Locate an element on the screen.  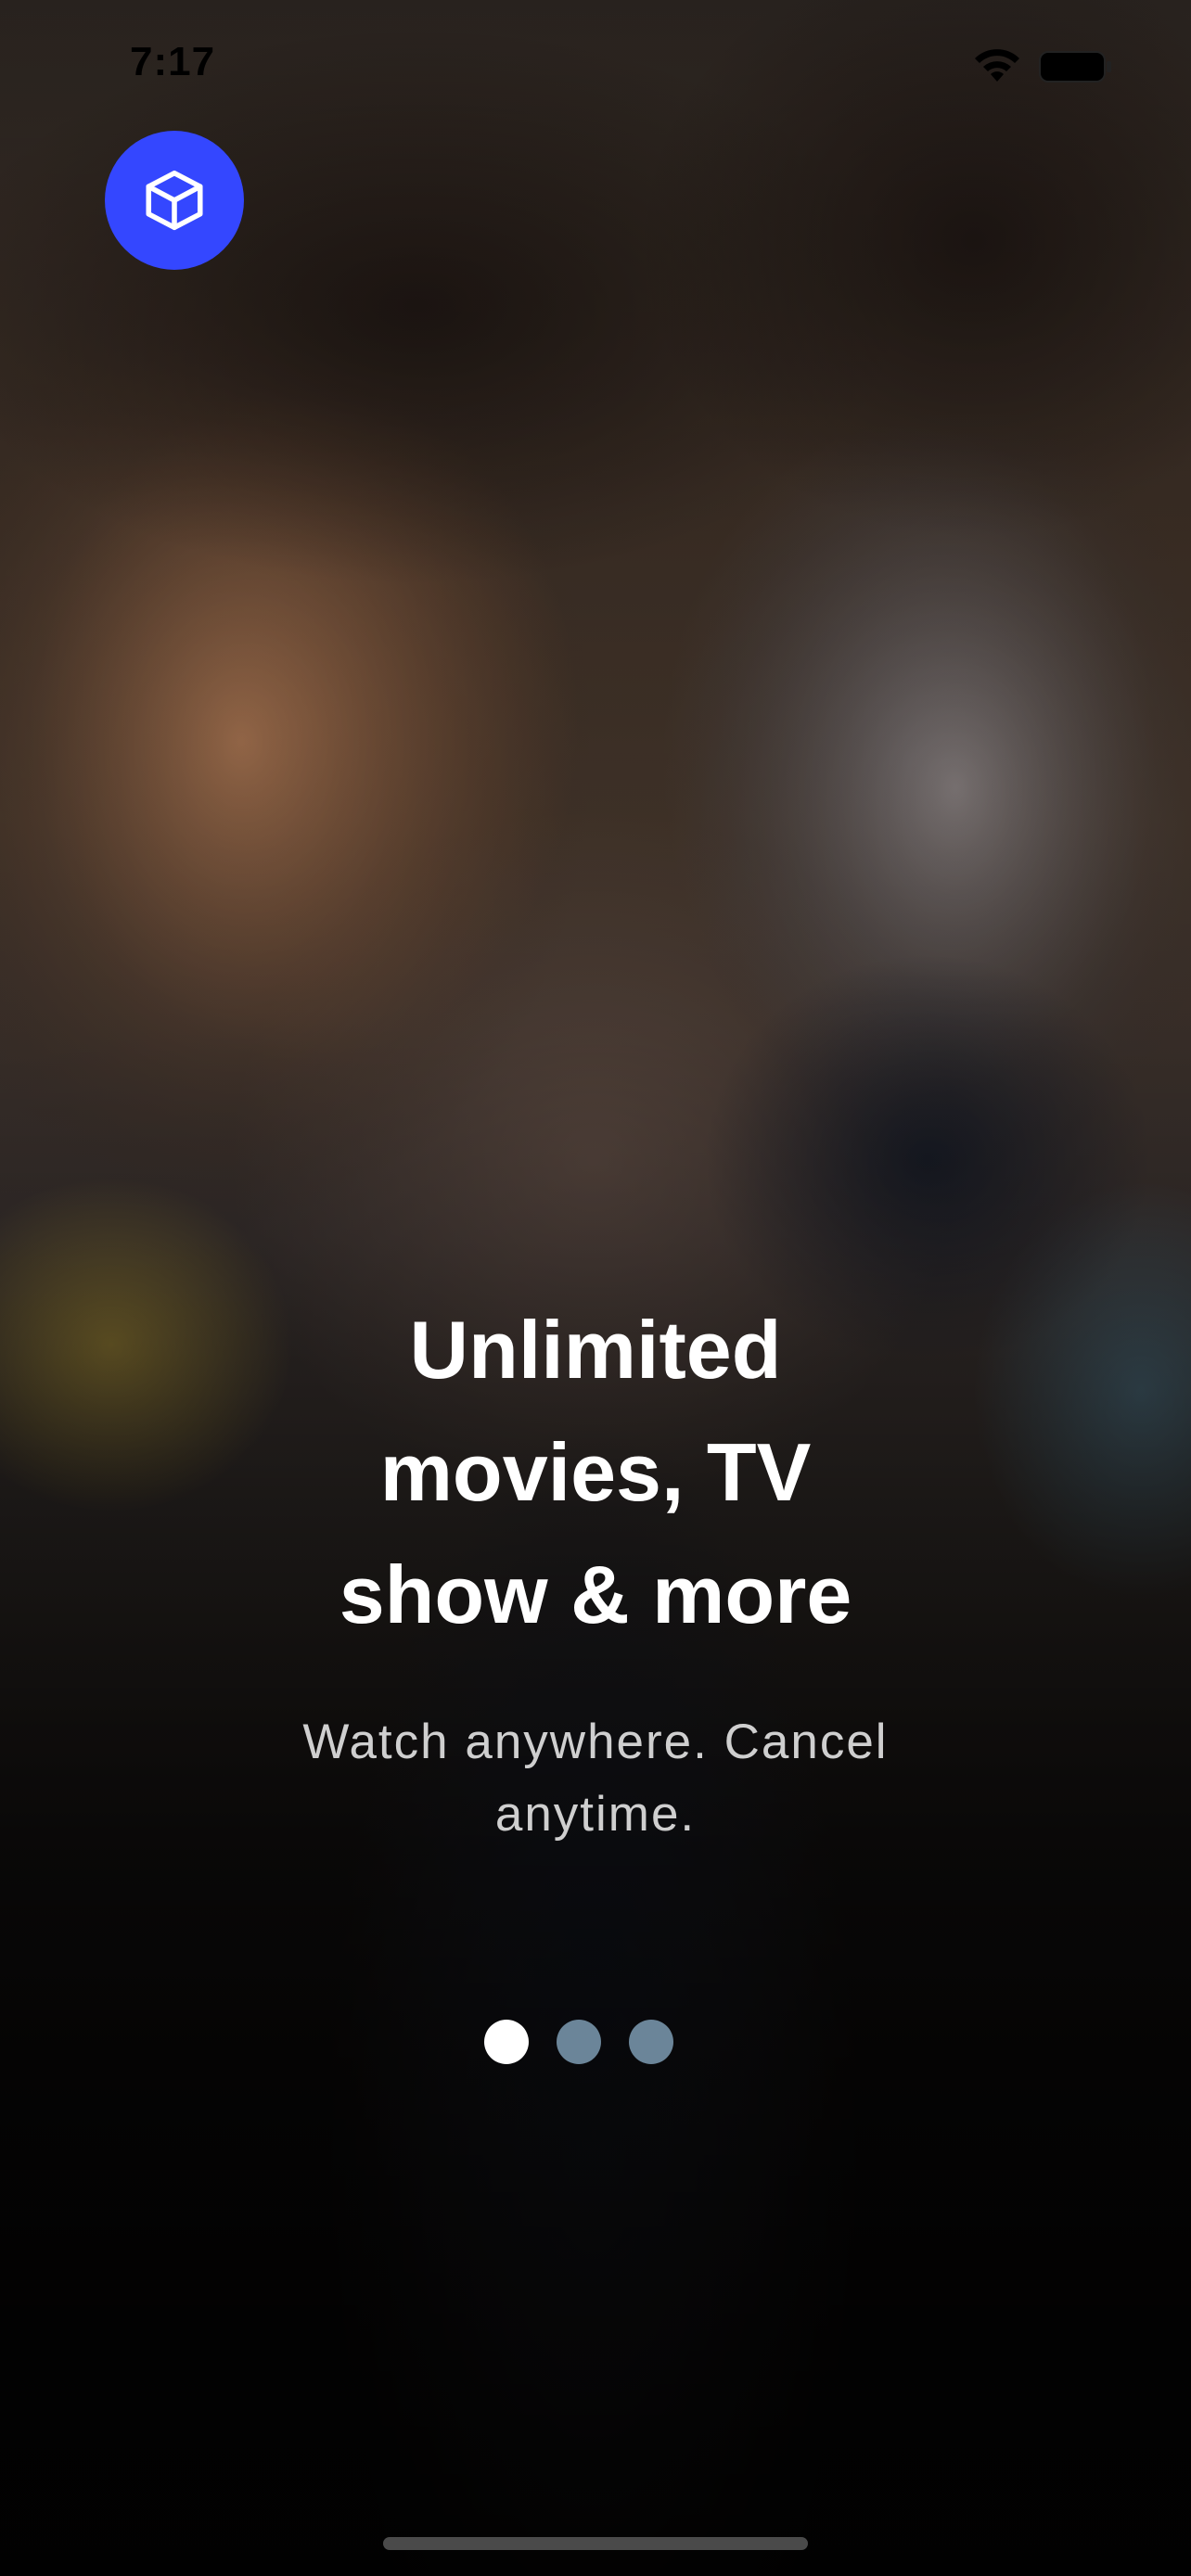
cube-icon is located at coordinates (174, 201).